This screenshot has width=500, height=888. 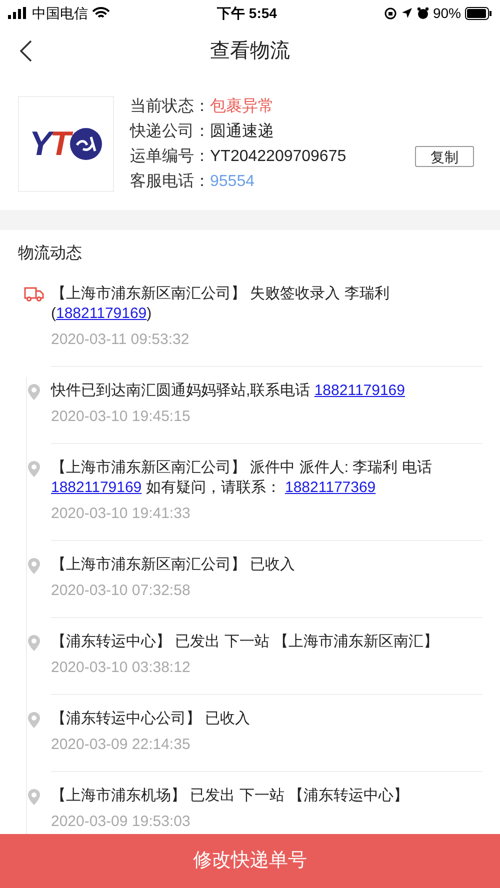 I want to click on info-value: 95554, so click(x=232, y=182).